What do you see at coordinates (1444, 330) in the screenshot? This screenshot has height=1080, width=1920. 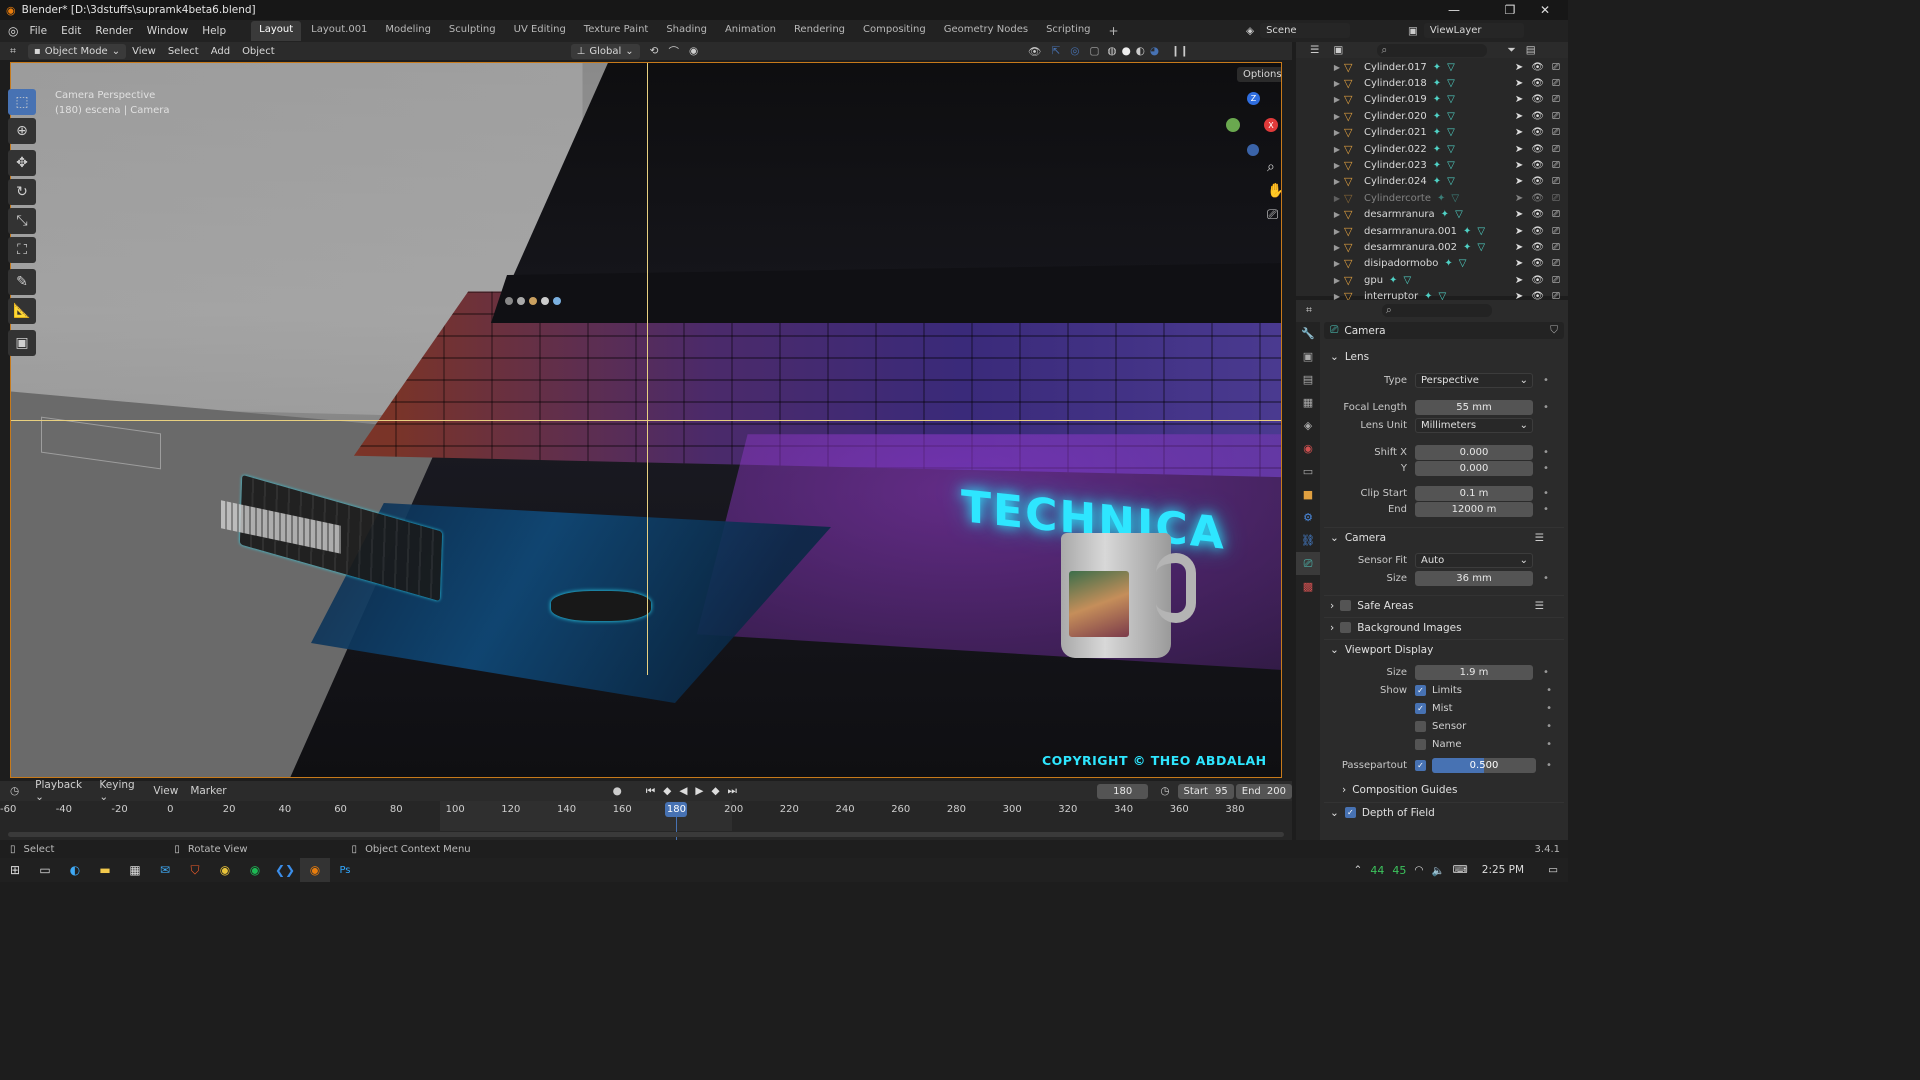 I see `datablock-field: ⎚ Camera ⛉` at bounding box center [1444, 330].